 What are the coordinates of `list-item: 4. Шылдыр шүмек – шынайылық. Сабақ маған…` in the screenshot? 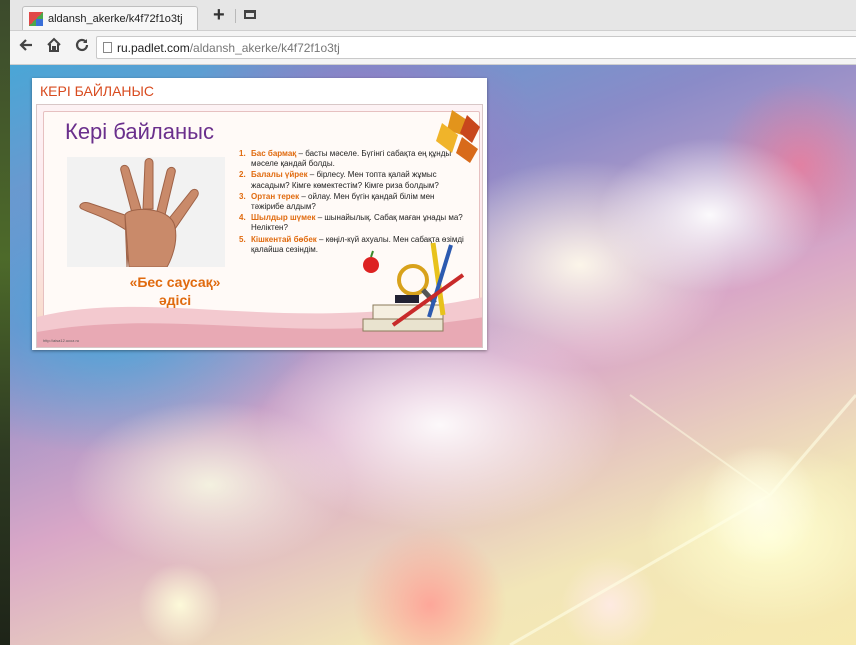 It's located at (354, 223).